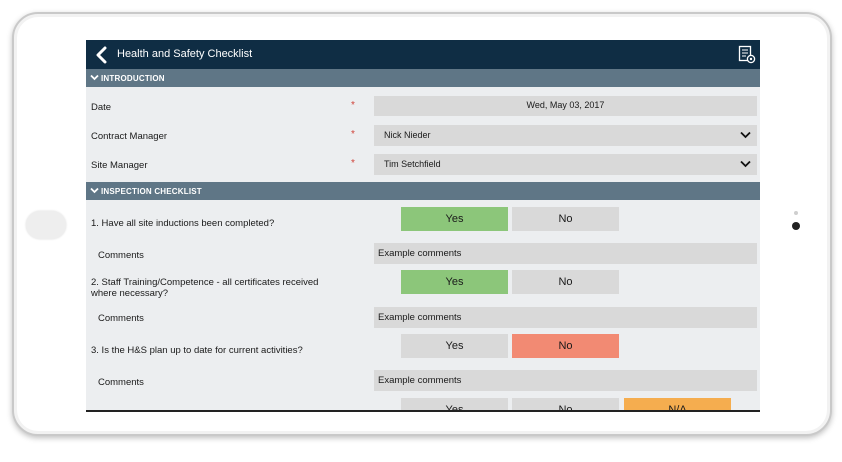 The width and height of the screenshot is (842, 462). I want to click on q2-comments-value: Example comments, so click(420, 317).